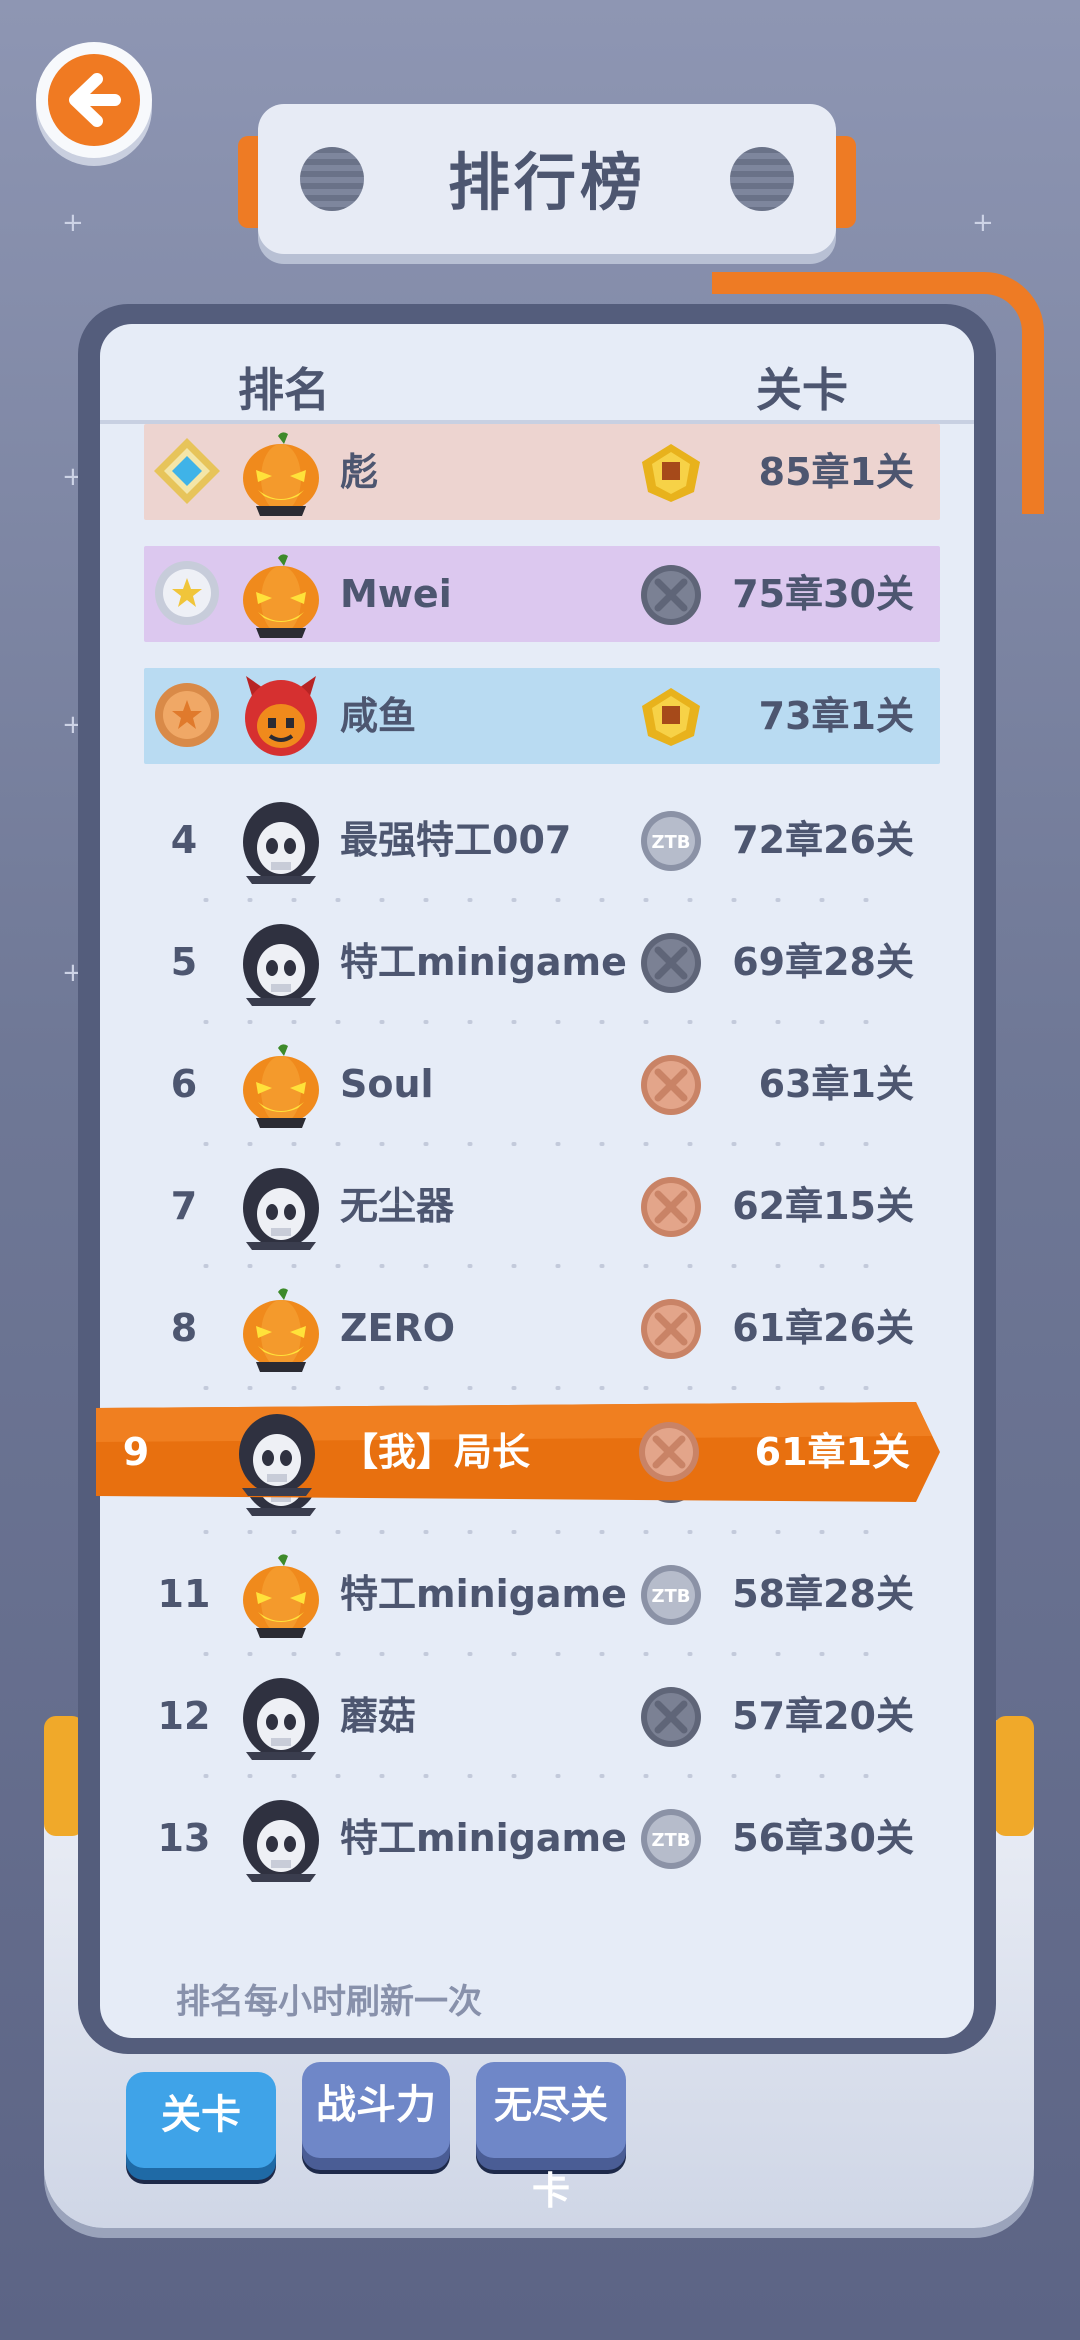 This screenshot has width=1080, height=2340. What do you see at coordinates (823, 594) in the screenshot?
I see `player-level: 75章30关` at bounding box center [823, 594].